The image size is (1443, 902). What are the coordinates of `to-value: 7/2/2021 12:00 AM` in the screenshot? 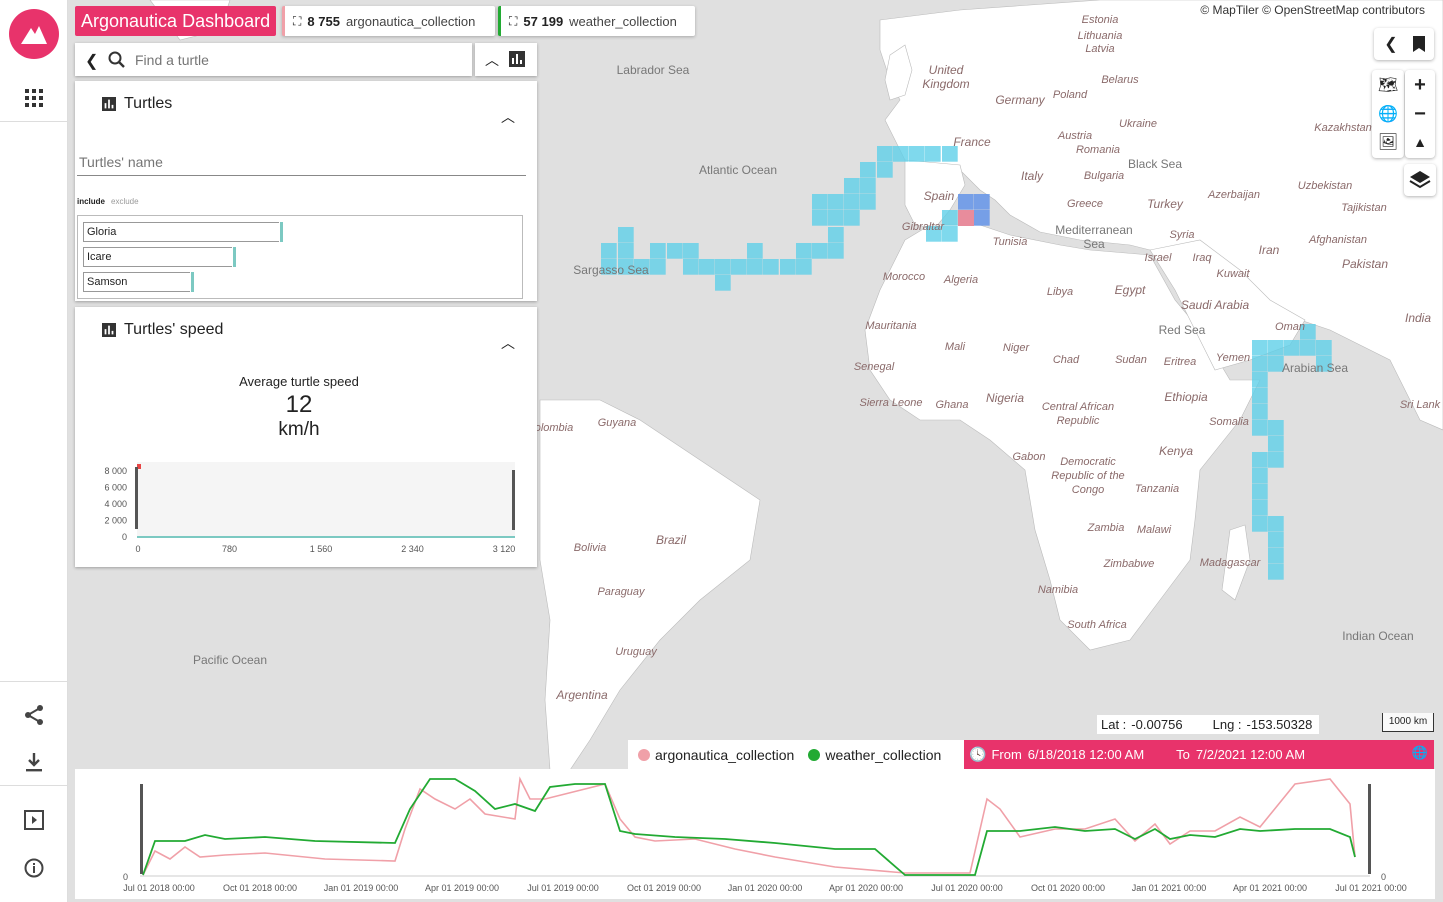 It's located at (1250, 754).